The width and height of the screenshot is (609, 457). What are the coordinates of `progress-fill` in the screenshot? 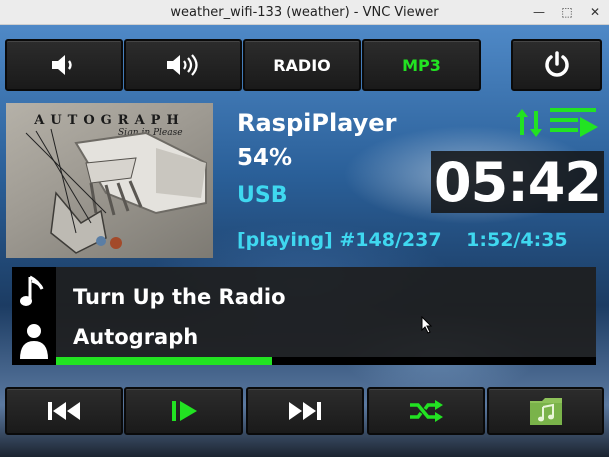 It's located at (164, 361).